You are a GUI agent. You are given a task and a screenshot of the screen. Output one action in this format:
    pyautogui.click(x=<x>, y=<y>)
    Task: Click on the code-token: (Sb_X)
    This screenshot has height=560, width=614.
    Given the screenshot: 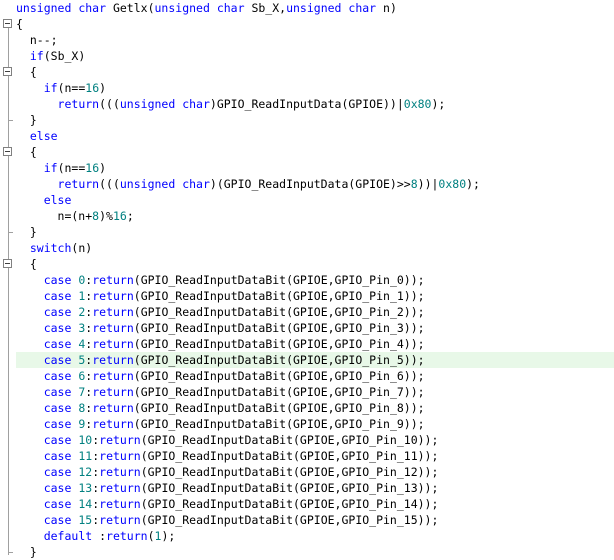 What is the action you would take?
    pyautogui.click(x=64, y=56)
    